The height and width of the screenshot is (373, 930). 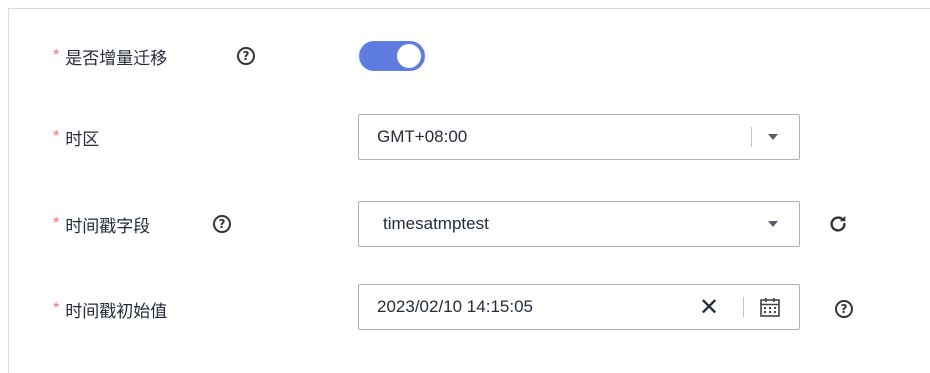 What do you see at coordinates (108, 226) in the screenshot?
I see `timestamp-field-label-text: 时间戳字段` at bounding box center [108, 226].